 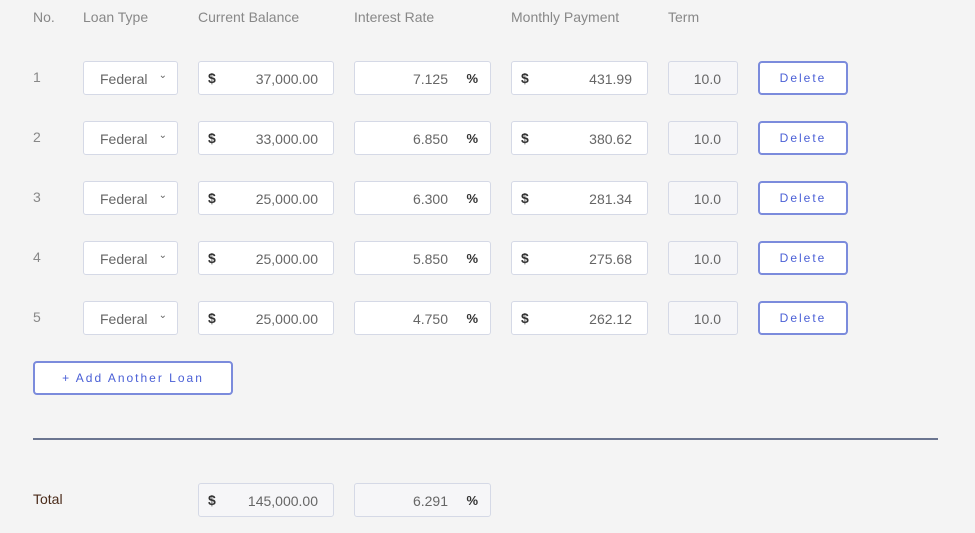 What do you see at coordinates (430, 501) in the screenshot?
I see `total-rate-value: 6.291` at bounding box center [430, 501].